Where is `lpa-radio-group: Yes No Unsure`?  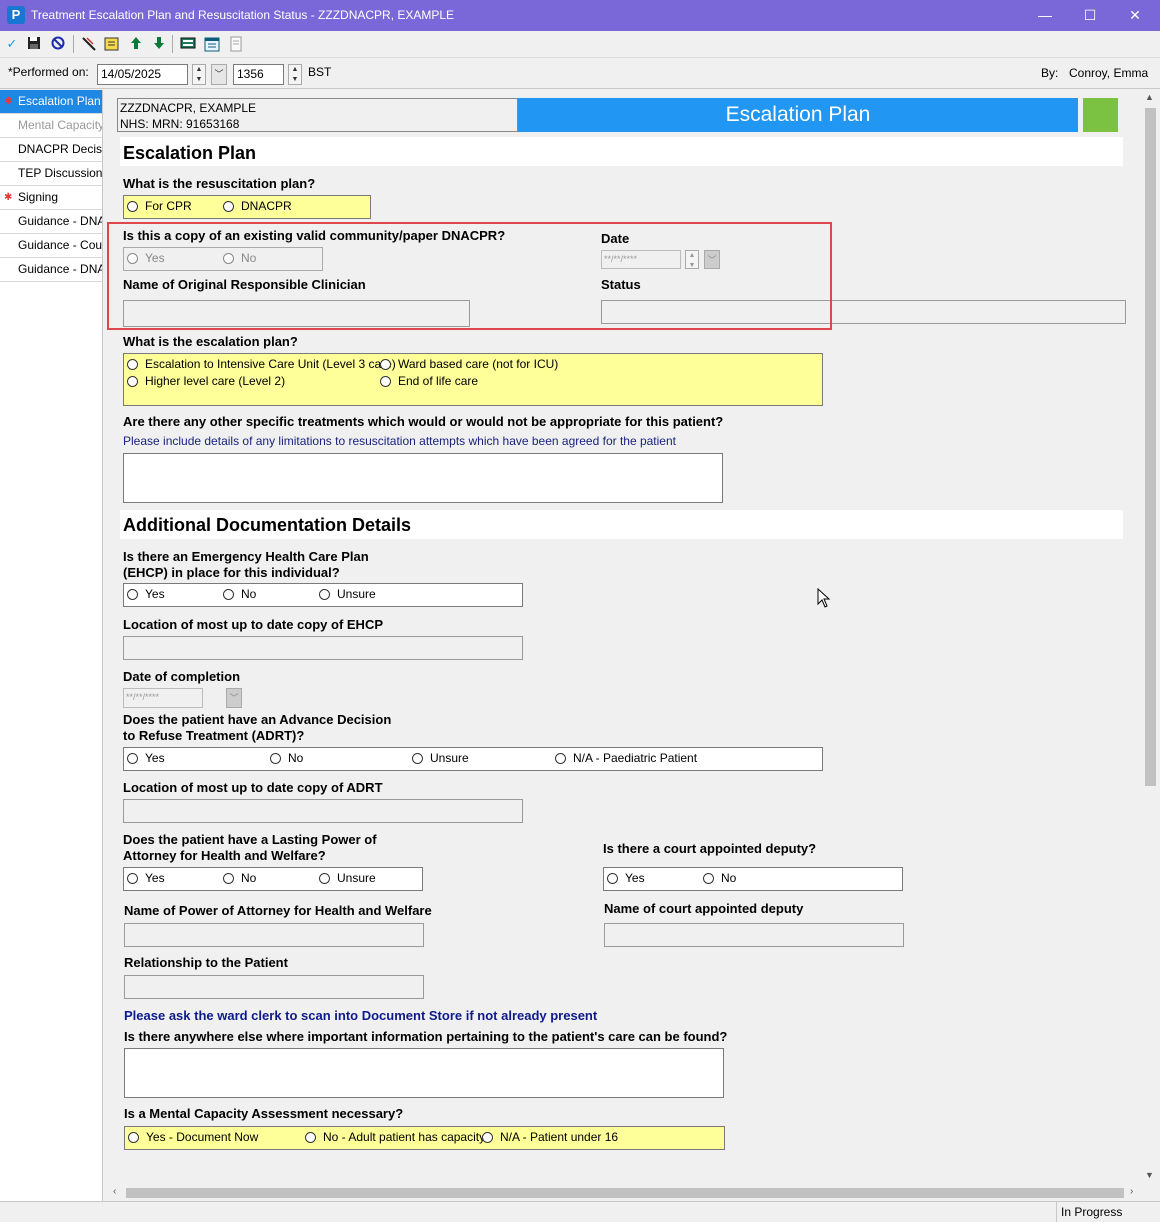 lpa-radio-group: Yes No Unsure is located at coordinates (273, 879).